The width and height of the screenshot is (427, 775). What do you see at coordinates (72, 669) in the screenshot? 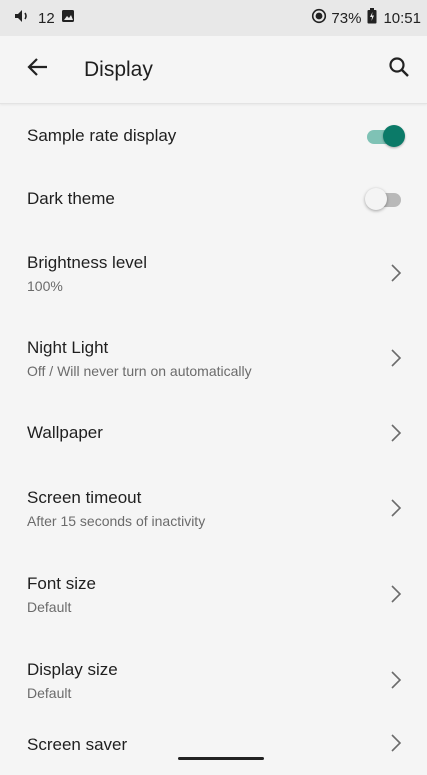
I see `setting-title: Display size` at bounding box center [72, 669].